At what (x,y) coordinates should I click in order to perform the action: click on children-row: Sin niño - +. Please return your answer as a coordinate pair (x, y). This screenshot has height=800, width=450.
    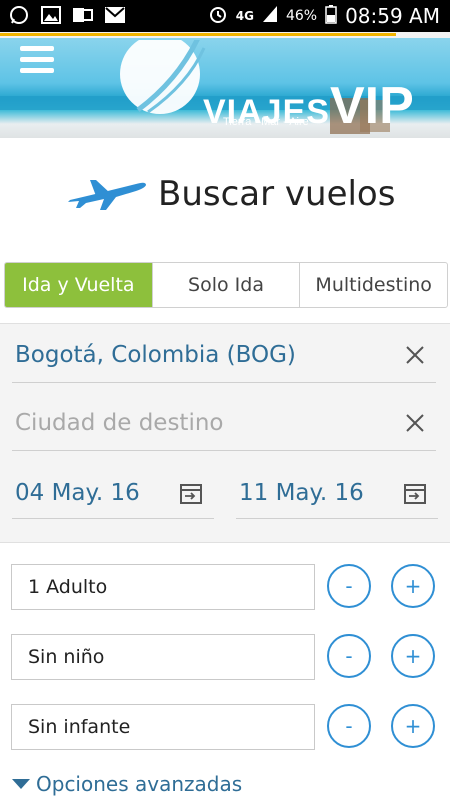
    Looking at the image, I should click on (226, 657).